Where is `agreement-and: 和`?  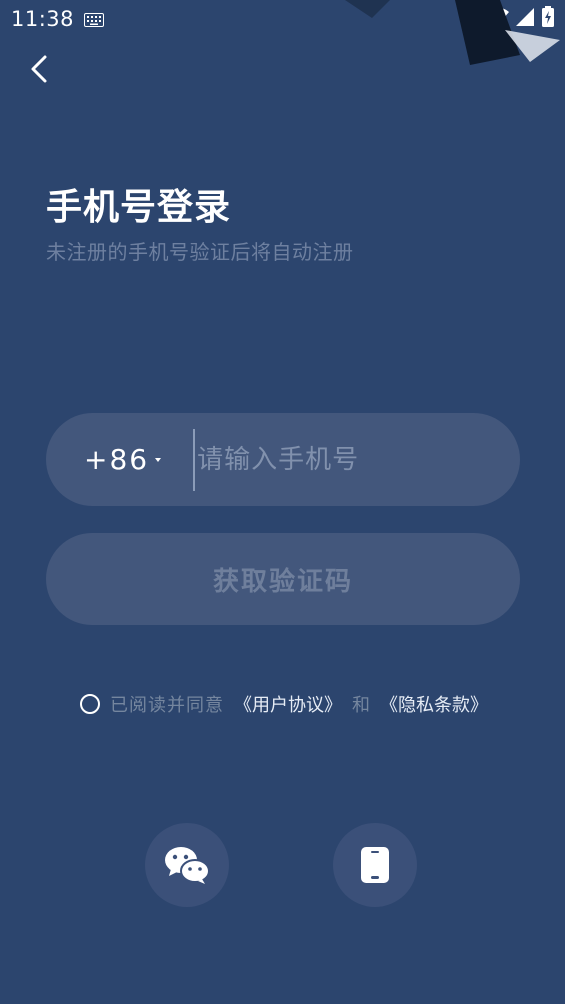
agreement-and: 和 is located at coordinates (361, 705).